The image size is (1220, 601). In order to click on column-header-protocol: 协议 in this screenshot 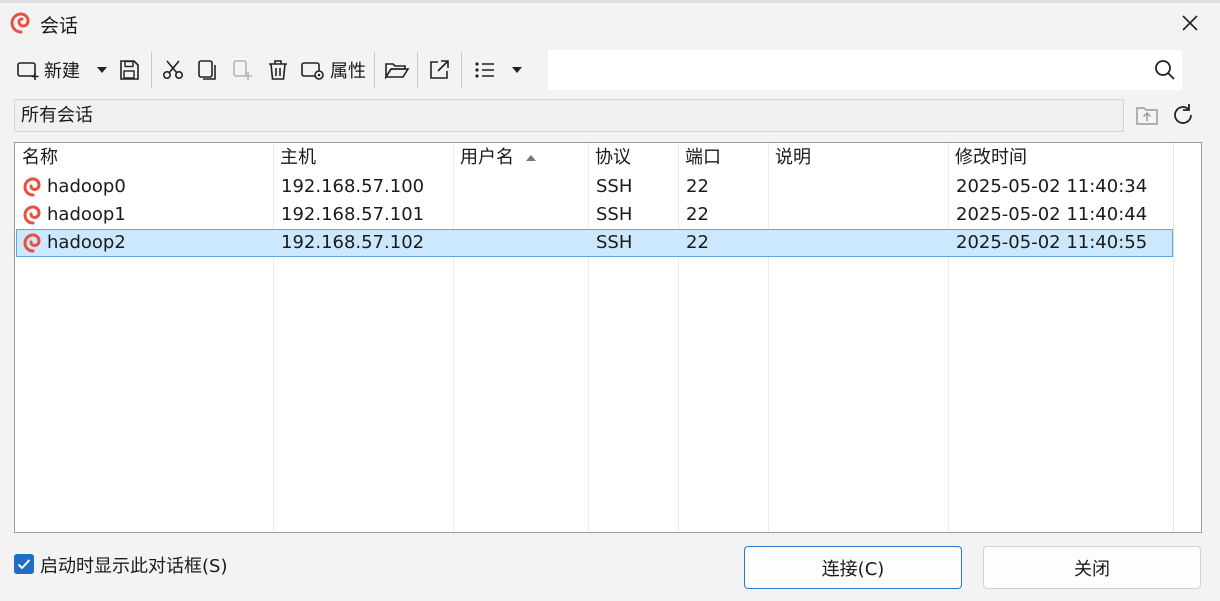, I will do `click(609, 158)`.